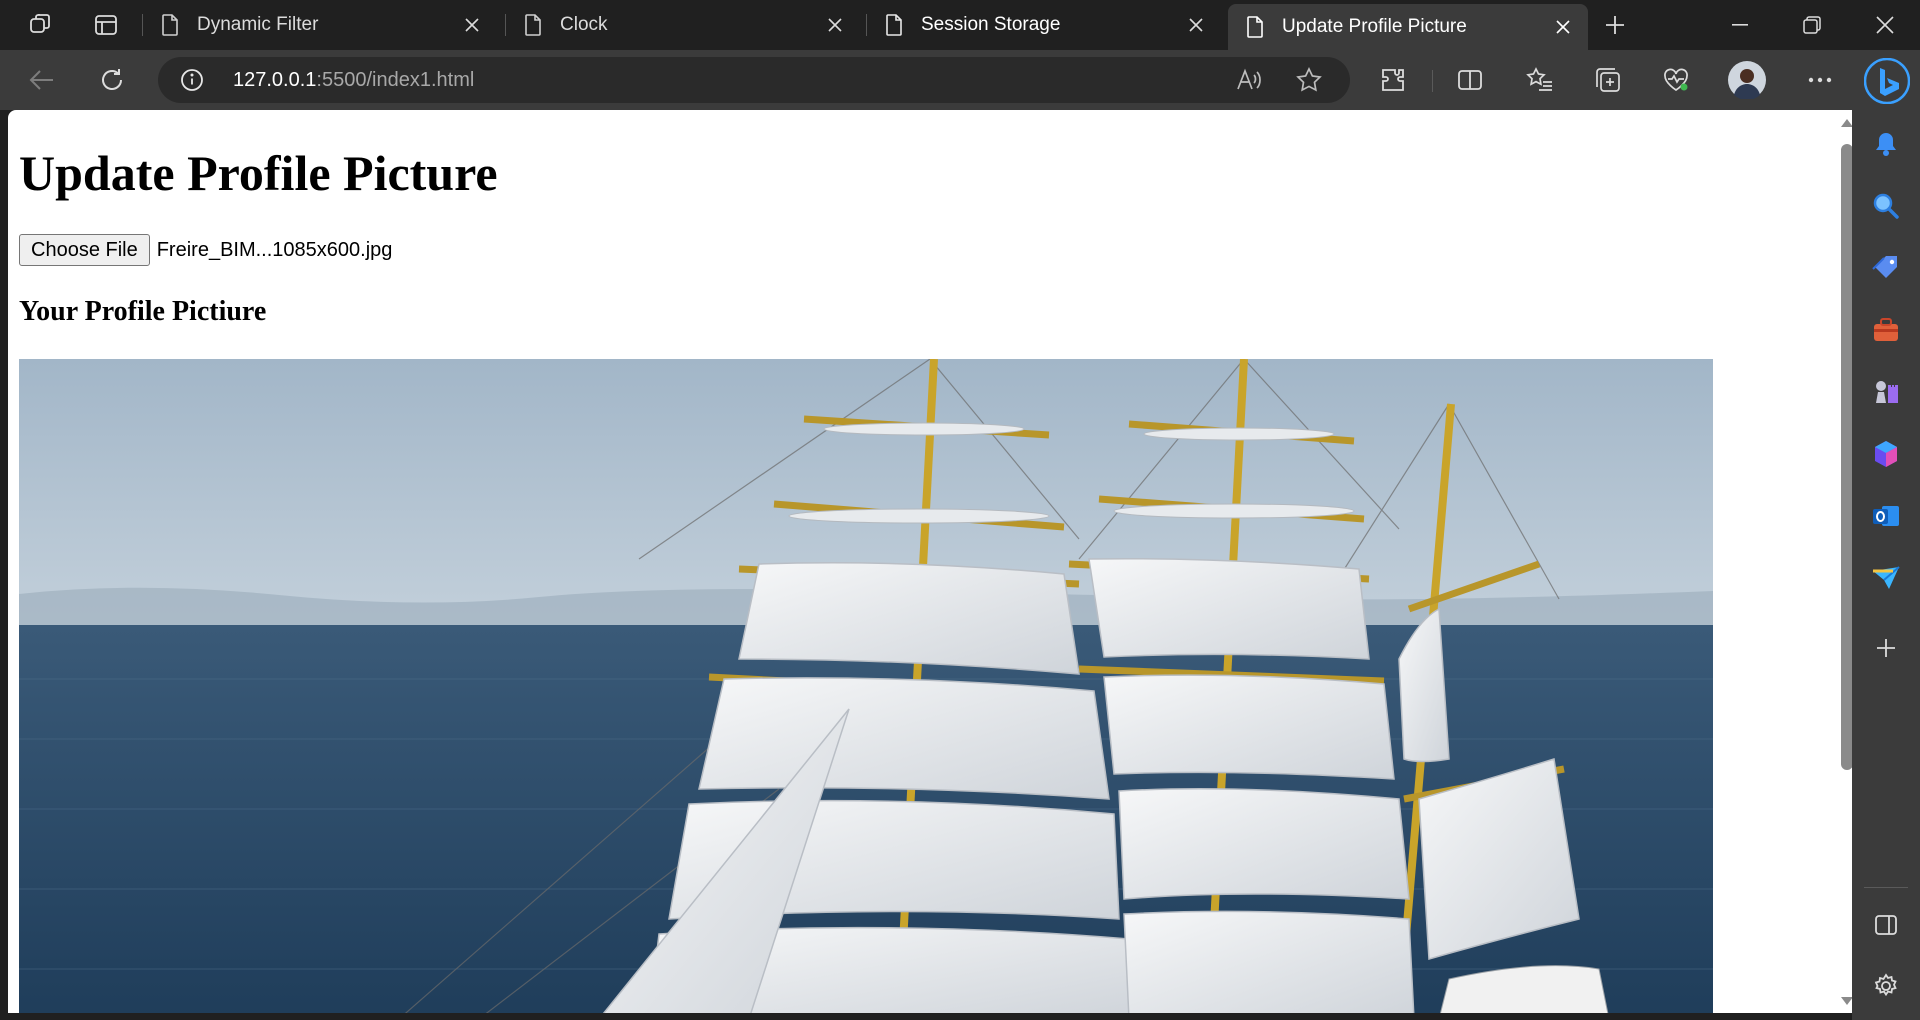 The image size is (1920, 1020). What do you see at coordinates (1249, 82) in the screenshot?
I see `read-aloud-icon` at bounding box center [1249, 82].